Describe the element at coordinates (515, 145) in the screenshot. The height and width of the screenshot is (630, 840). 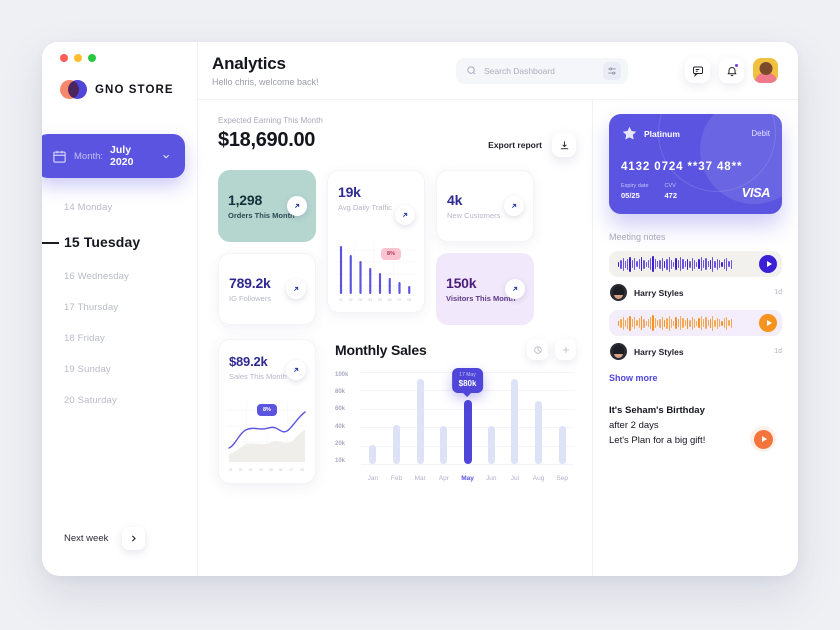
I see `export-report-label: Export report` at that location.